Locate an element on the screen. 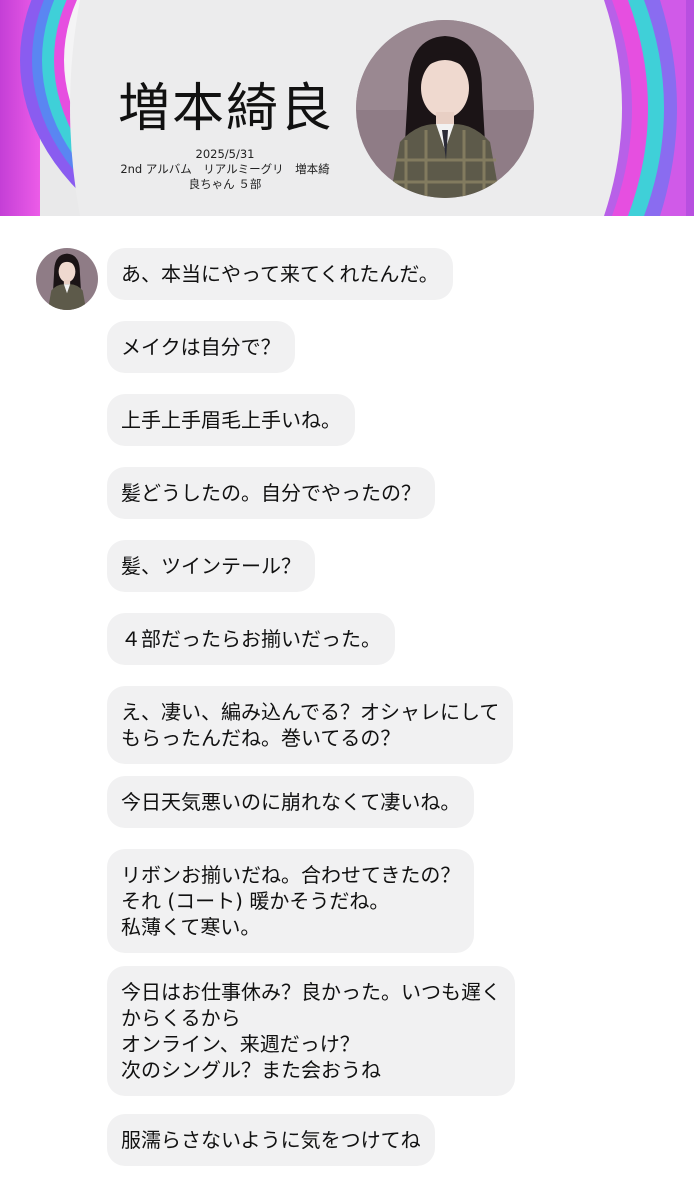 The image size is (694, 1200). message-line: リボンお揃いだね。合わせてきたの？ is located at coordinates (291, 875).